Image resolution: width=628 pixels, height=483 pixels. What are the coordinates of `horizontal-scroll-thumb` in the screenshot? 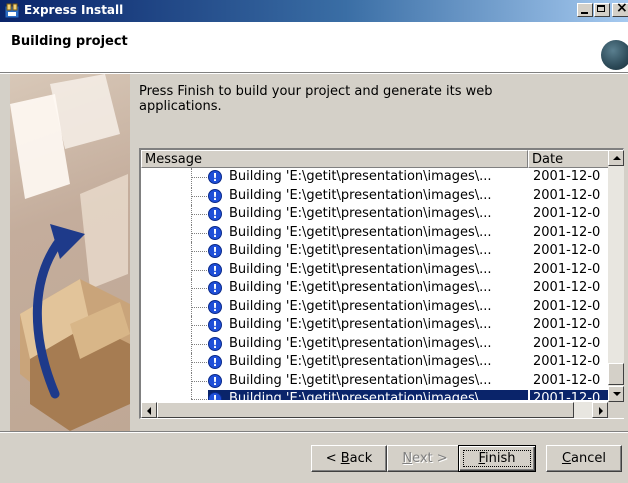 It's located at (365, 410).